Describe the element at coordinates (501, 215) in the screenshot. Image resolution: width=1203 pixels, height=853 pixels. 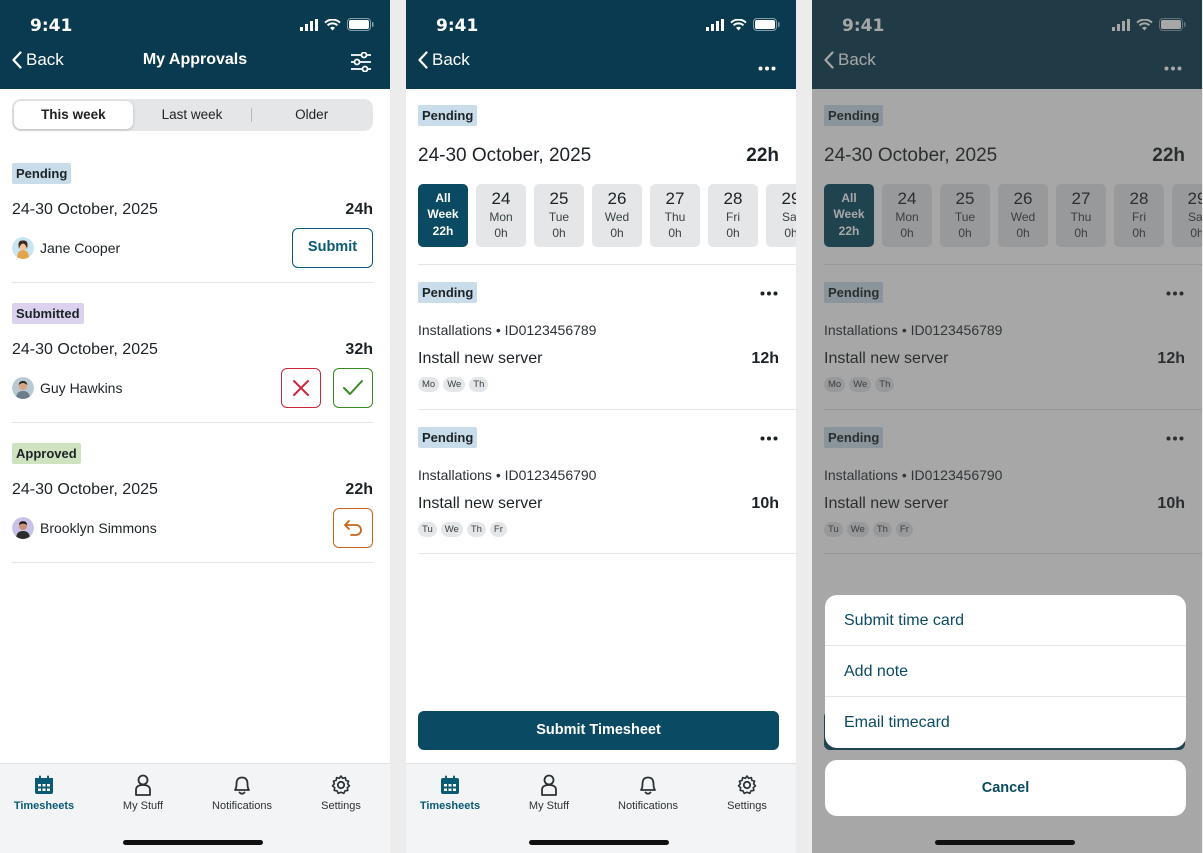
I see `day-mon: 24 Mon 0h` at that location.